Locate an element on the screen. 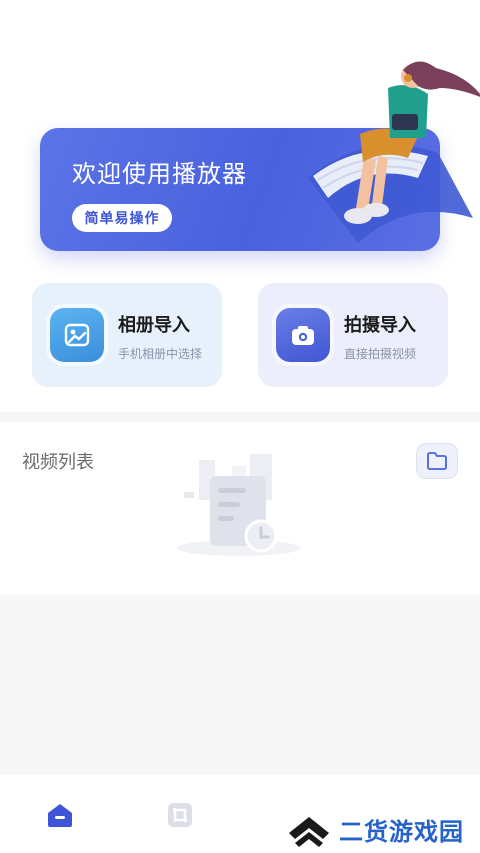  album-import-card: 相册导入 手机相册中选择 is located at coordinates (127, 335).